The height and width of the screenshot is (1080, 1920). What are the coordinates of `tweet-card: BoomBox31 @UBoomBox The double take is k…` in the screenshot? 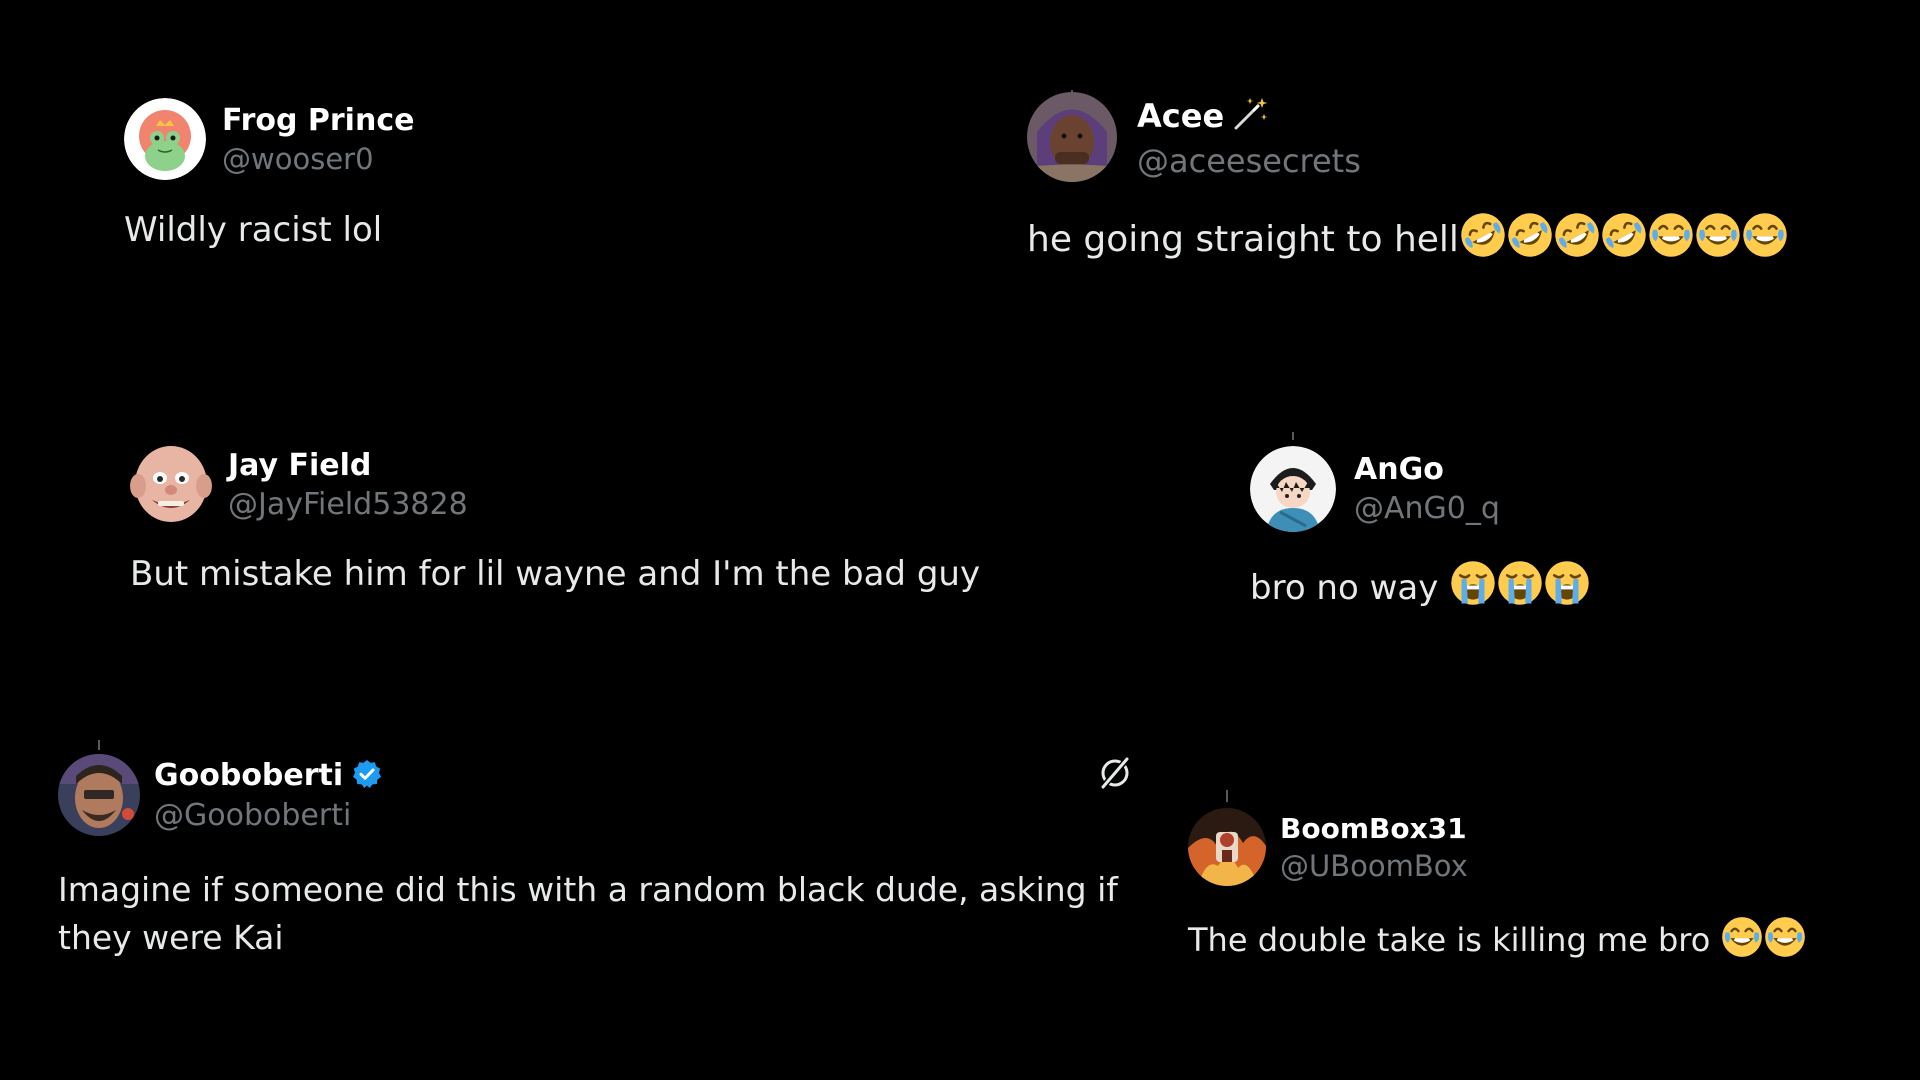 It's located at (1497, 883).